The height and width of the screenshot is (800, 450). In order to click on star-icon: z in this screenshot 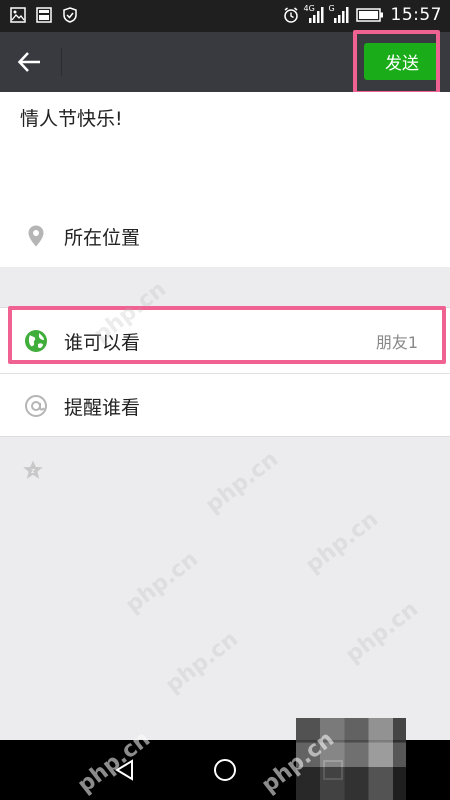, I will do `click(33, 470)`.